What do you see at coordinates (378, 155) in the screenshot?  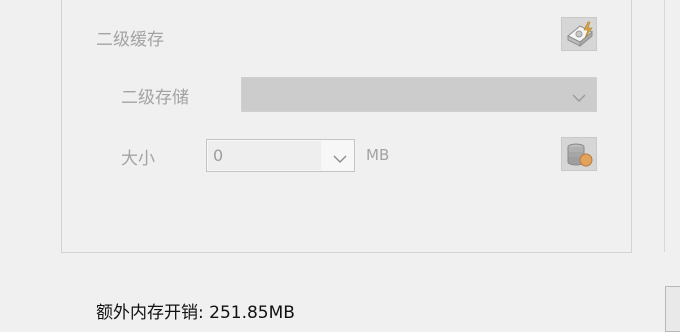 I see `size-unit-label: MB` at bounding box center [378, 155].